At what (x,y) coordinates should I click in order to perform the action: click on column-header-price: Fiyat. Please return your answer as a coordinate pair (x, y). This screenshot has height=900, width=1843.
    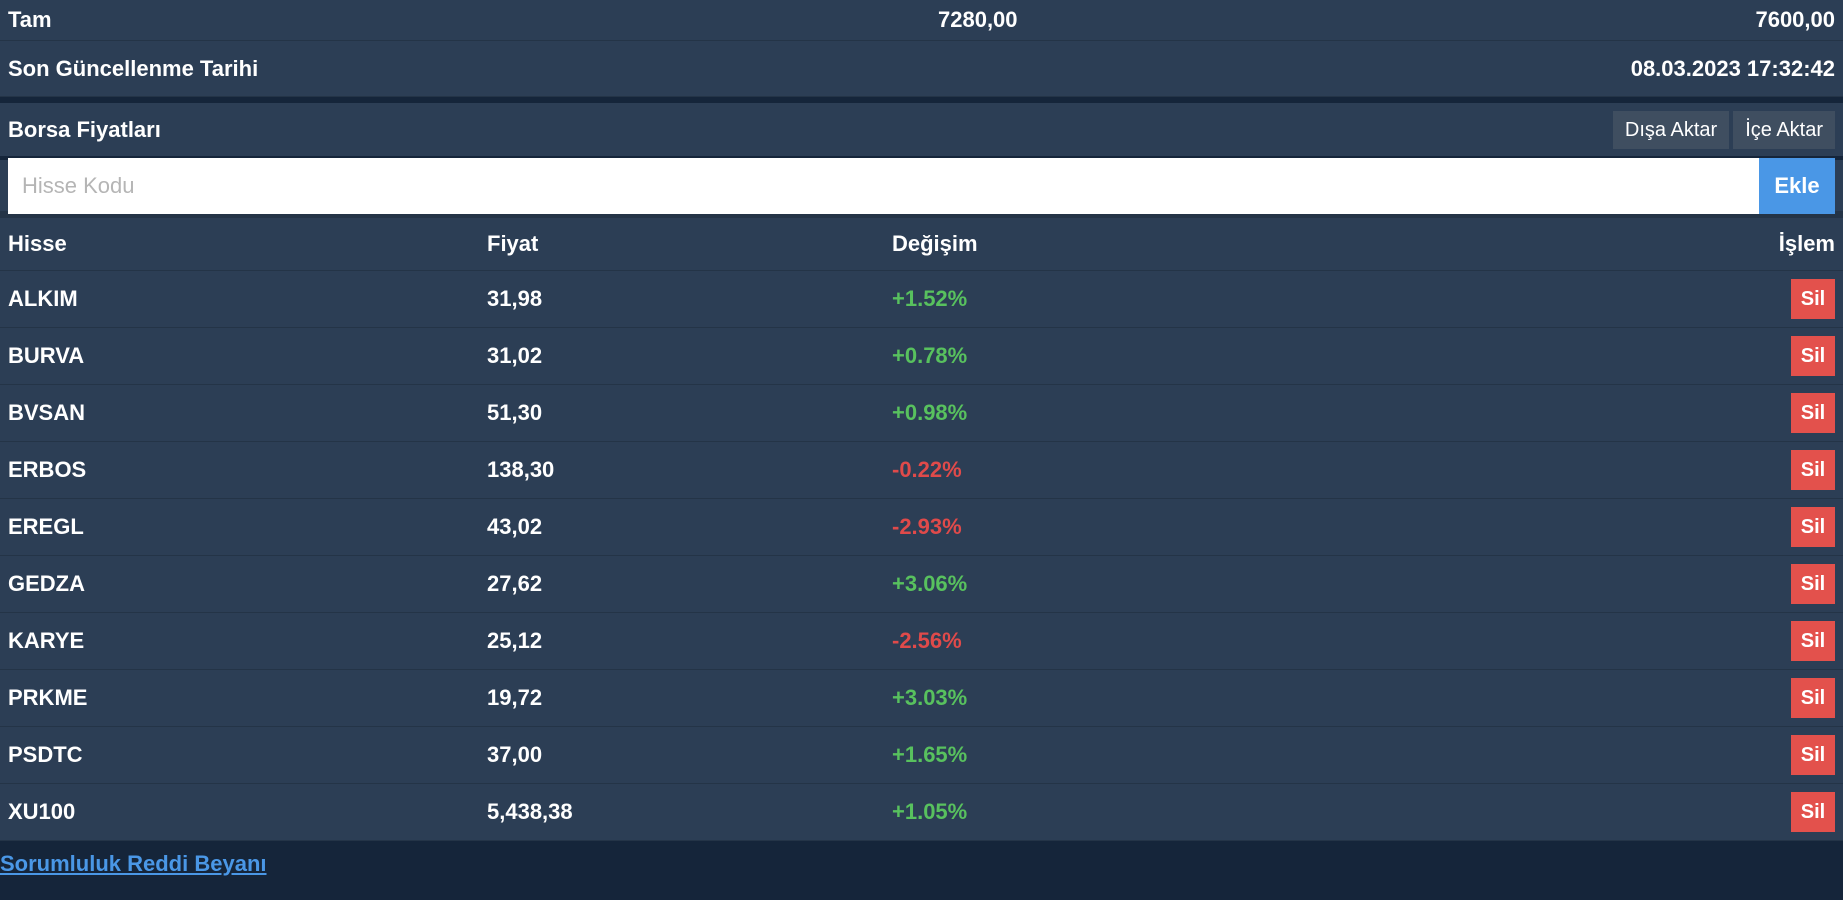
    Looking at the image, I should click on (513, 243).